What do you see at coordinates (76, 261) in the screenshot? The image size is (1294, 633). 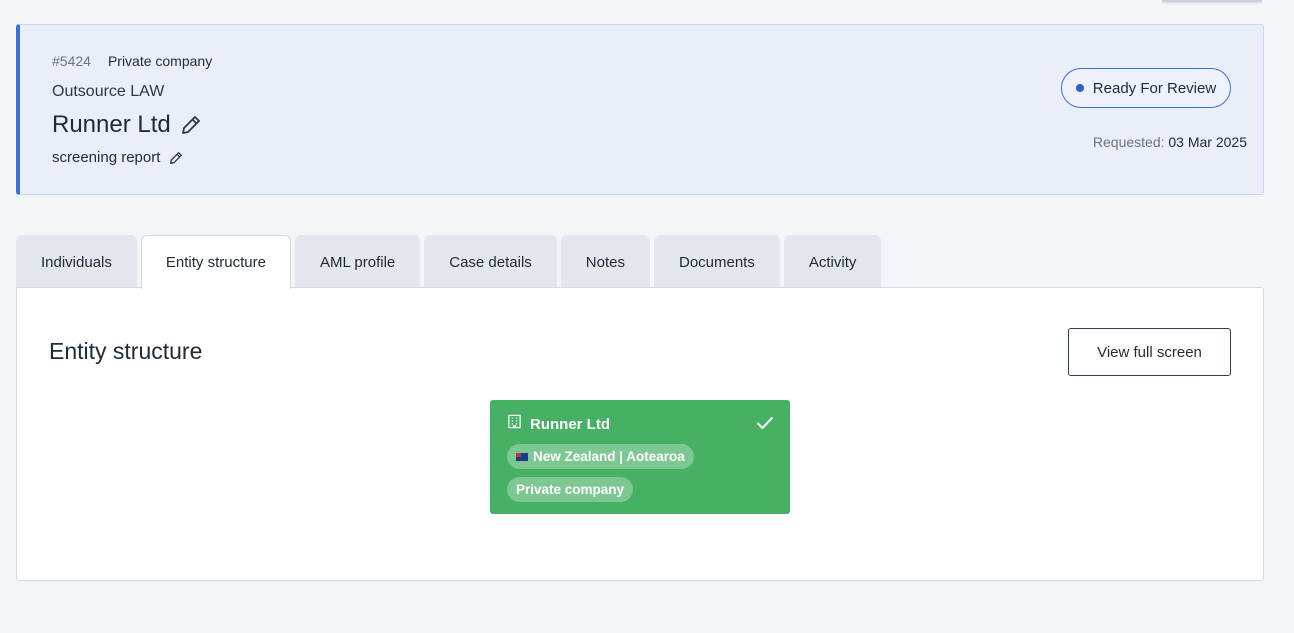 I see `tab-individuals: Individuals` at bounding box center [76, 261].